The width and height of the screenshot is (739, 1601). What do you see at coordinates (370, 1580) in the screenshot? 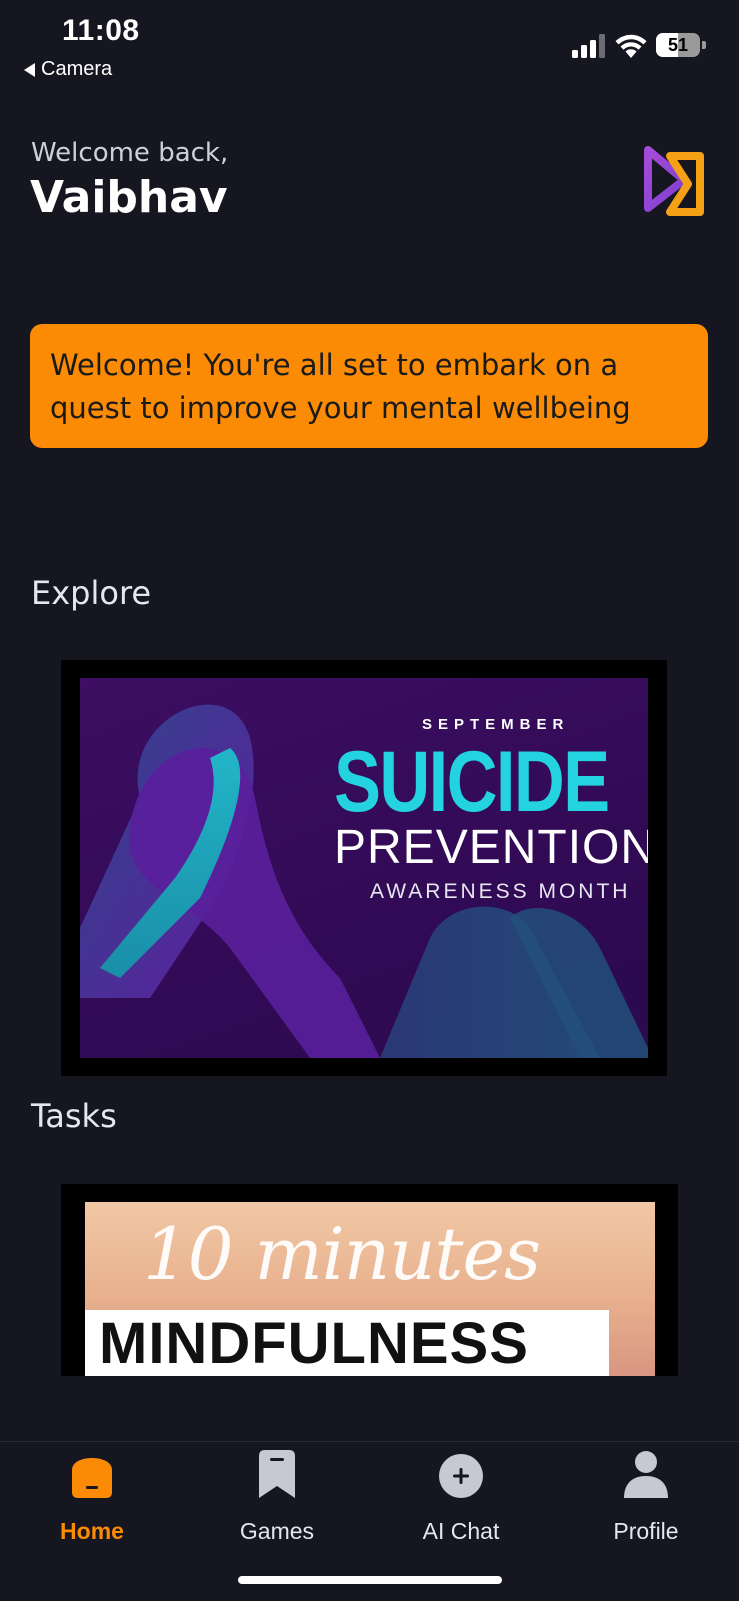
I see `home-indicator` at bounding box center [370, 1580].